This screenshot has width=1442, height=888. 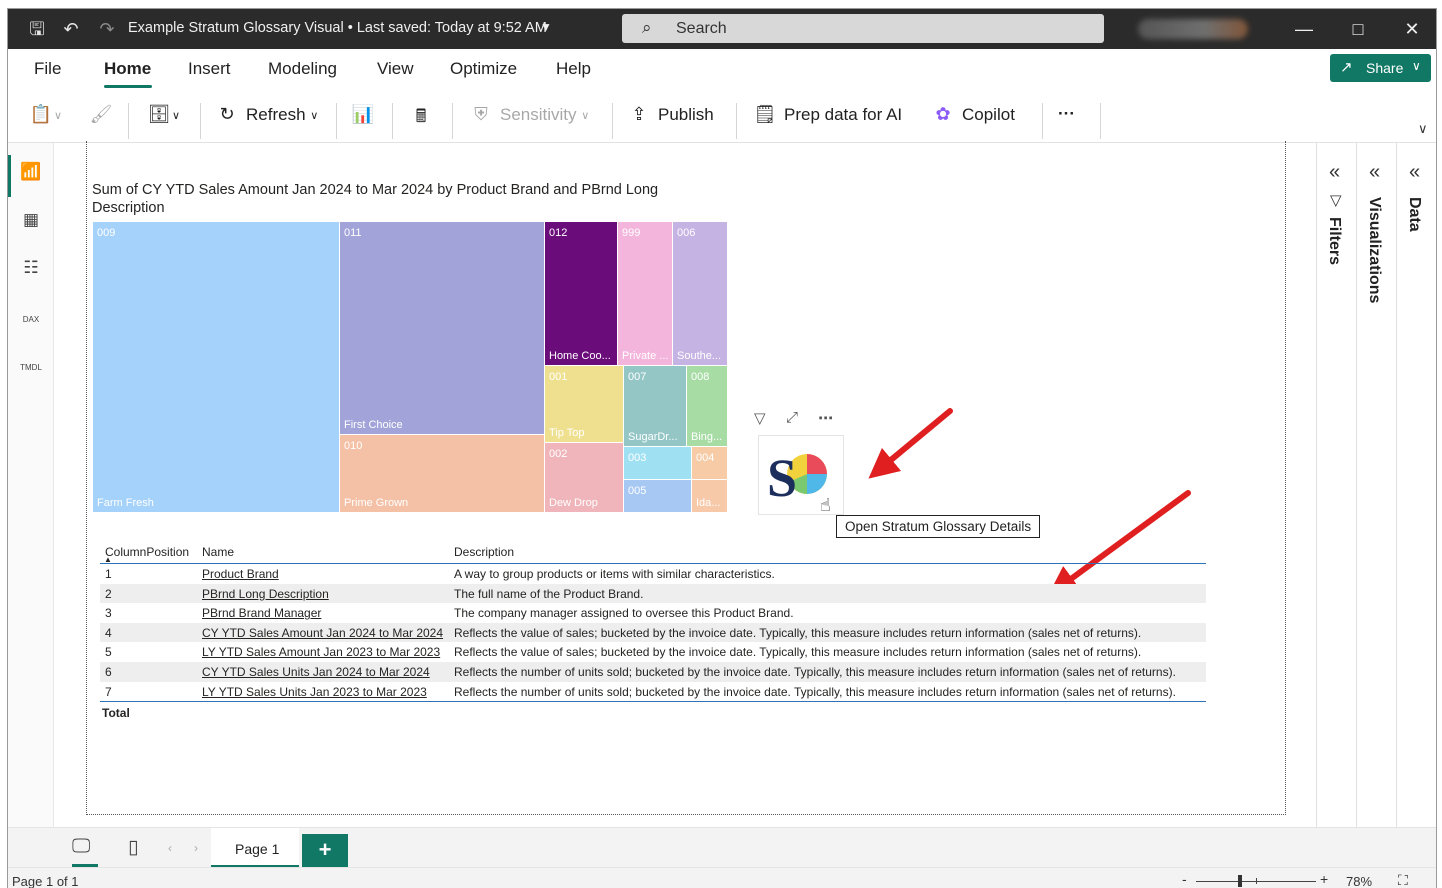 I want to click on stratum-glossary-button: S, so click(x=801, y=475).